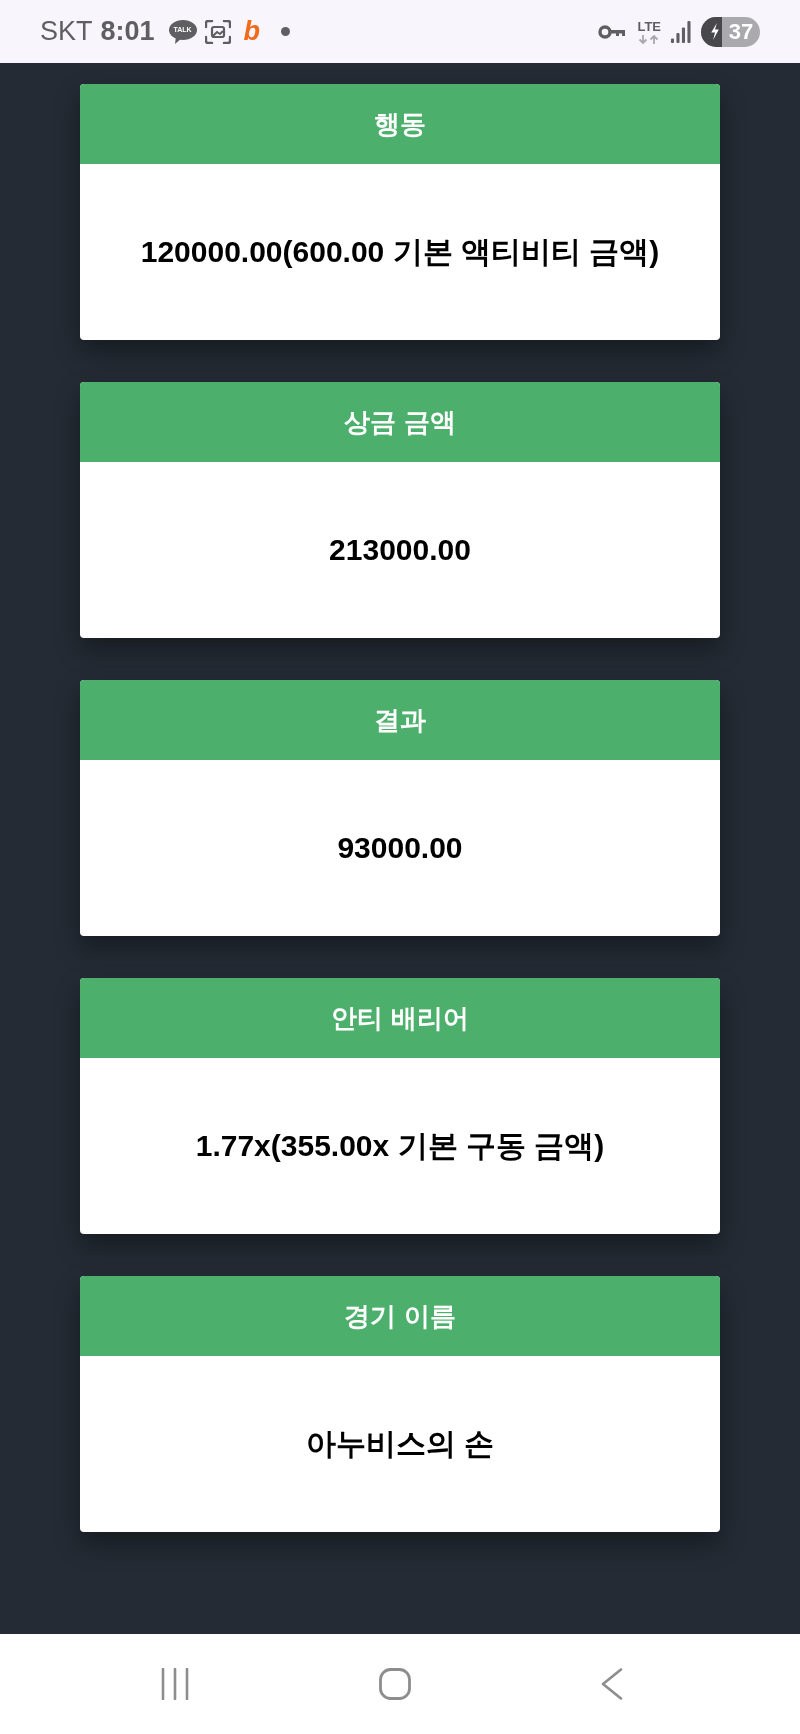 The height and width of the screenshot is (1734, 800). What do you see at coordinates (400, 720) in the screenshot?
I see `card-title: 결과` at bounding box center [400, 720].